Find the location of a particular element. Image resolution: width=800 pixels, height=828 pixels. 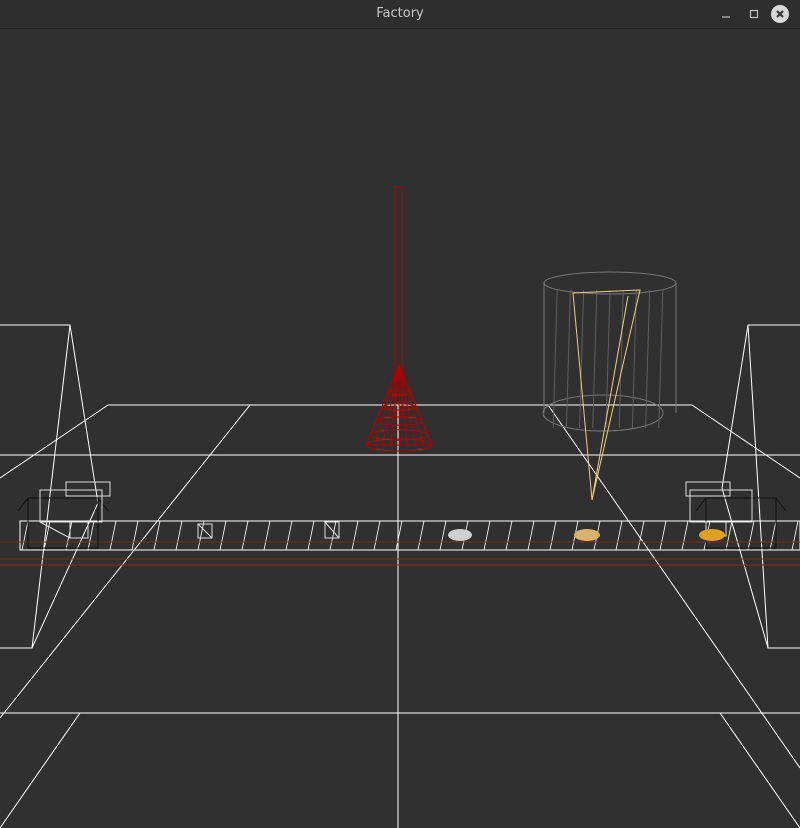

minimize-button is located at coordinates (726, 14).